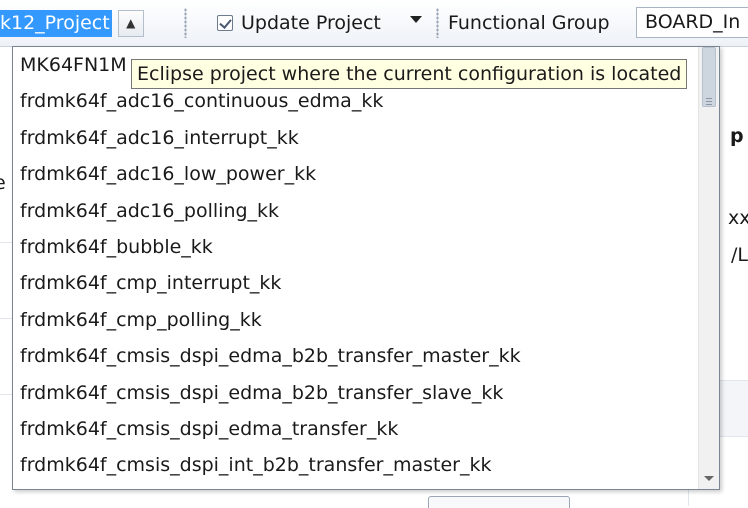 Image resolution: width=748 pixels, height=508 pixels. Describe the element at coordinates (738, 218) in the screenshot. I see `right-panel-text-fragment: xxx` at that location.